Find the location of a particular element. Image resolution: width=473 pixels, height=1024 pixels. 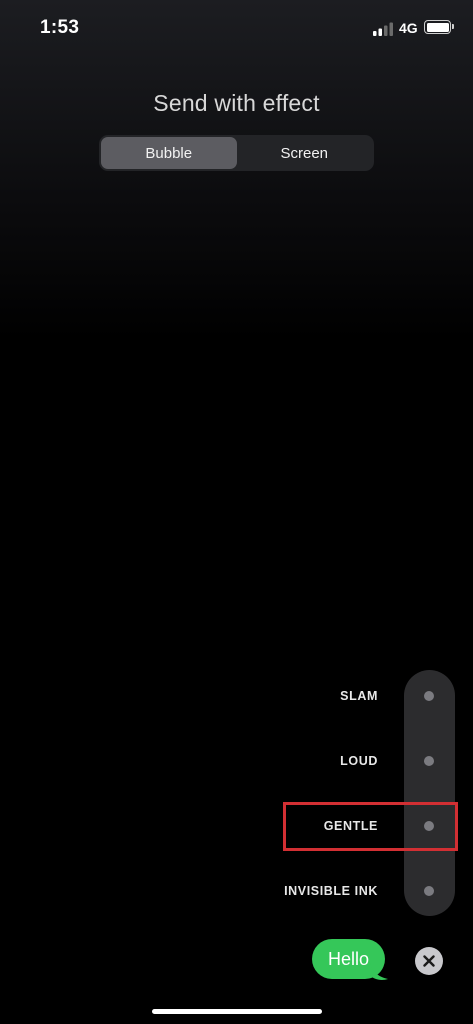

bubble-tail is located at coordinates (379, 971).